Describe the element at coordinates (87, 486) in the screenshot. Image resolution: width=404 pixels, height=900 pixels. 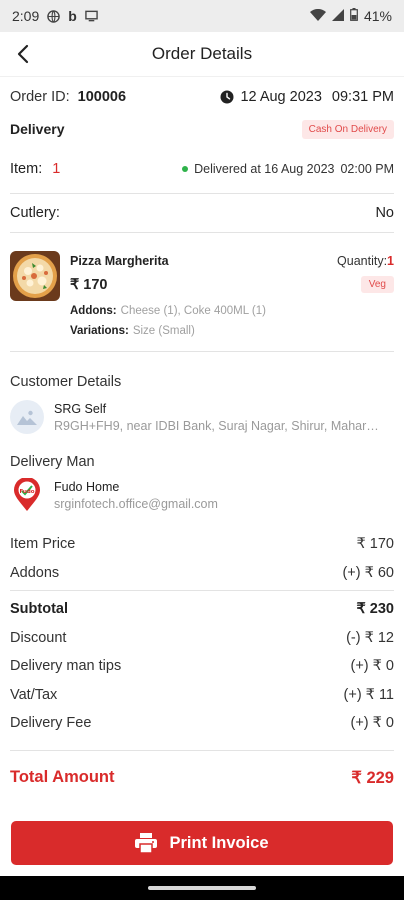
I see `delivery-man-name: Fudo Home` at that location.